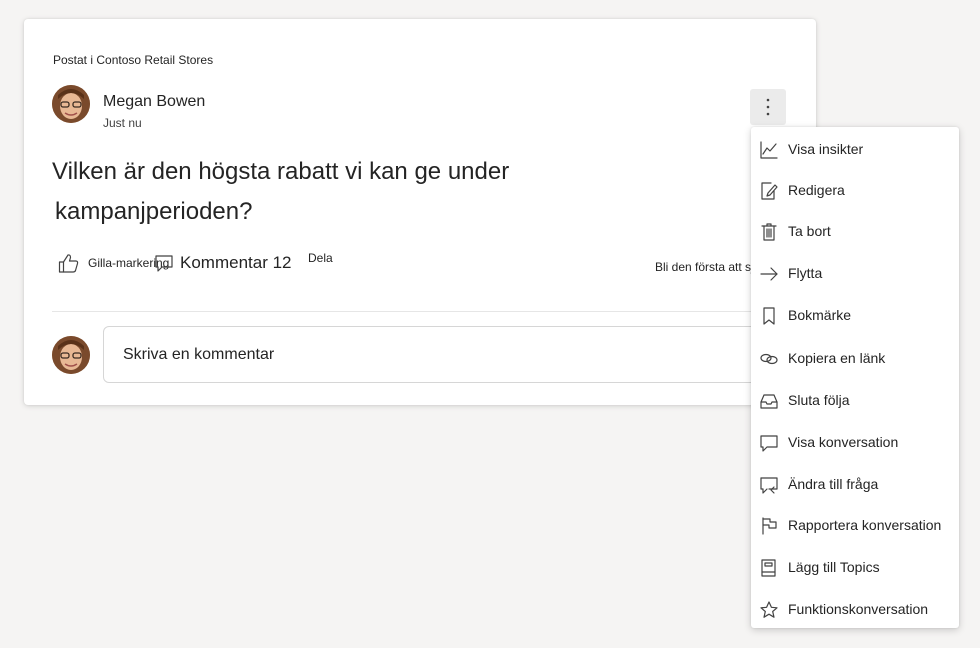 The height and width of the screenshot is (648, 980). What do you see at coordinates (443, 354) in the screenshot?
I see `comment-input: Skriva en kommentar` at bounding box center [443, 354].